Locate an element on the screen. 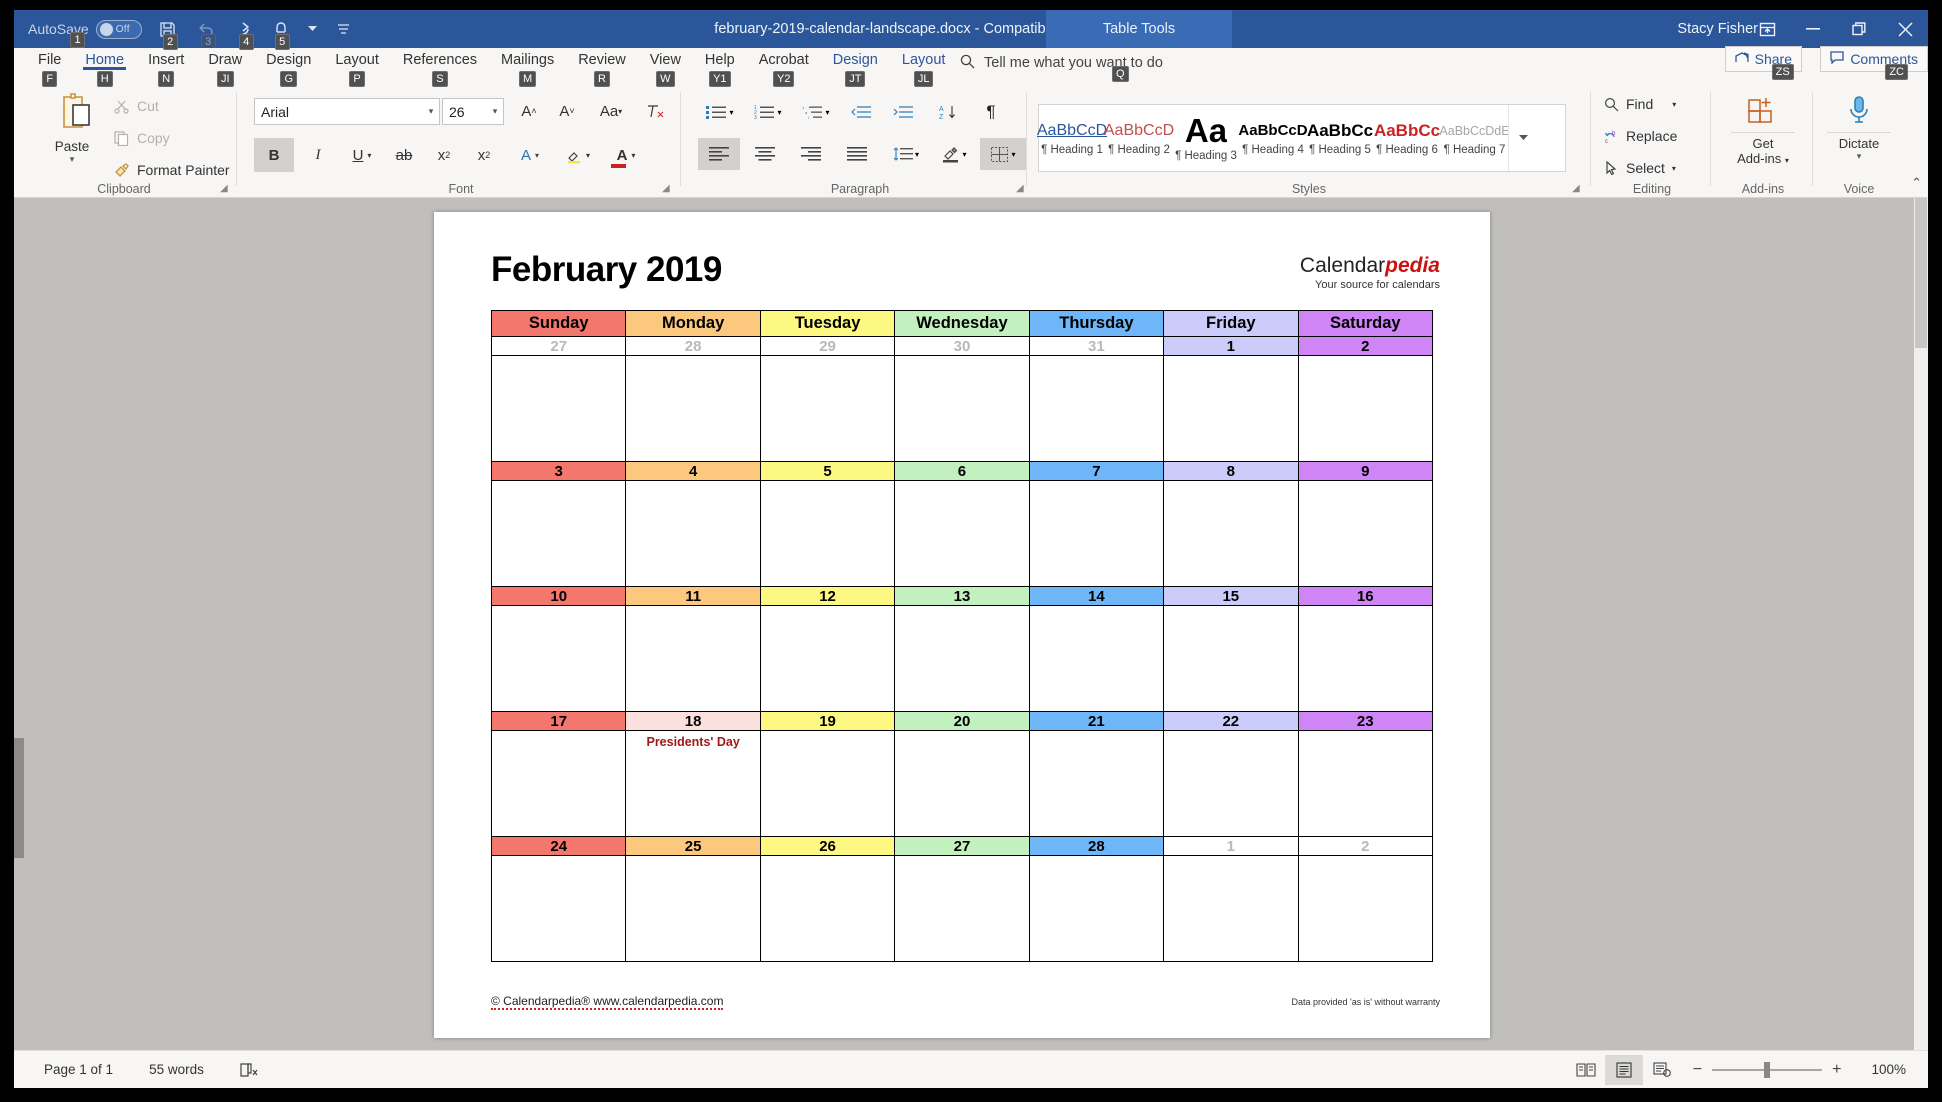 Image resolution: width=1942 pixels, height=1102 pixels. date-cell: 30 is located at coordinates (962, 346).